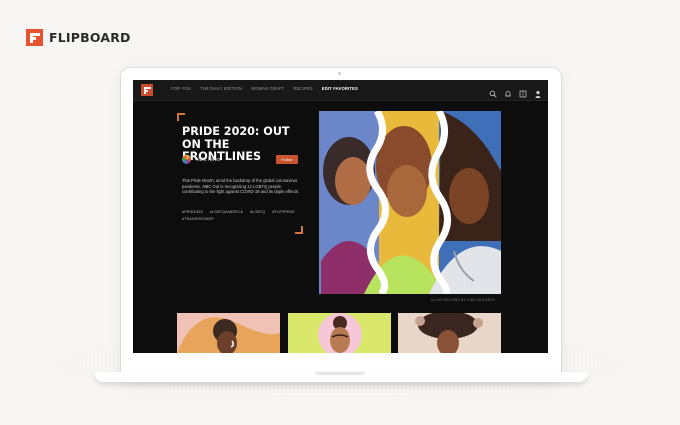 The image size is (680, 425). Describe the element at coordinates (493, 91) in the screenshot. I see `search-icon` at that location.